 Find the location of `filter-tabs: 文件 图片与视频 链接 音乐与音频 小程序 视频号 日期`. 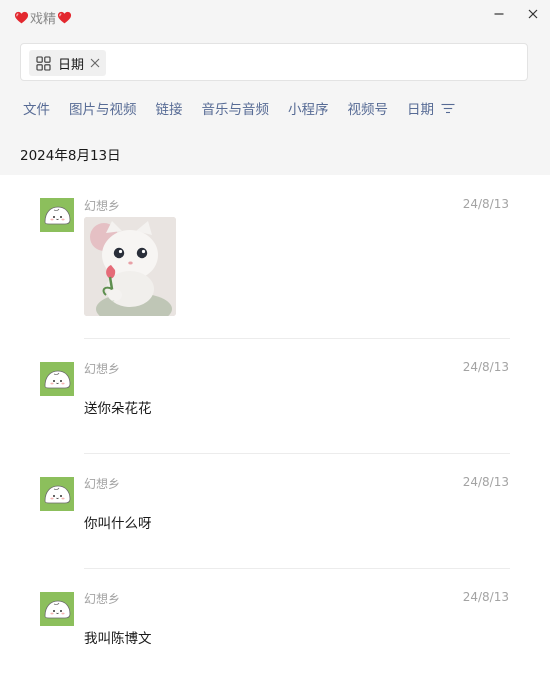

filter-tabs: 文件 图片与视频 链接 音乐与音频 小程序 视频号 日期 is located at coordinates (248, 108).